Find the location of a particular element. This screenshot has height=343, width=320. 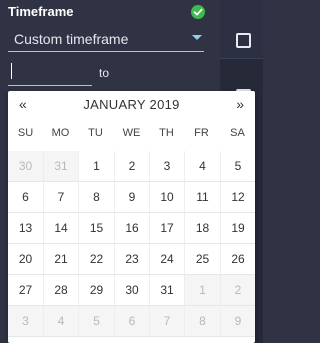

day-cell: 22 is located at coordinates (96, 259).